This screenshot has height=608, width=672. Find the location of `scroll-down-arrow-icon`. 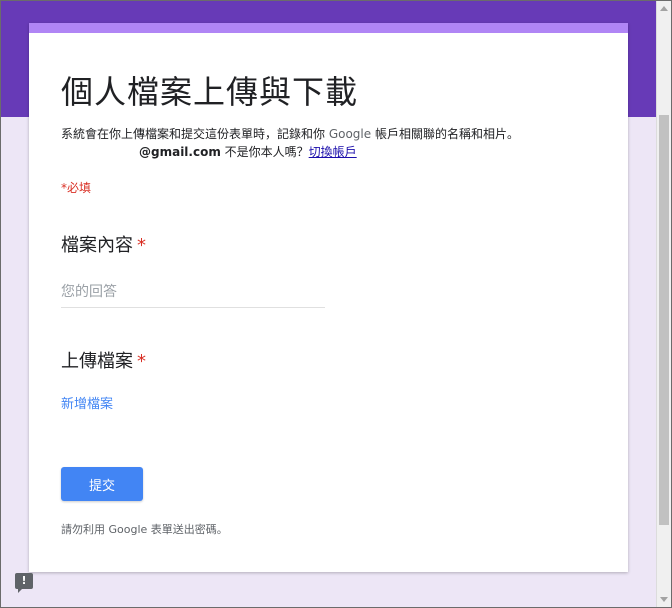

scroll-down-arrow-icon is located at coordinates (664, 599).